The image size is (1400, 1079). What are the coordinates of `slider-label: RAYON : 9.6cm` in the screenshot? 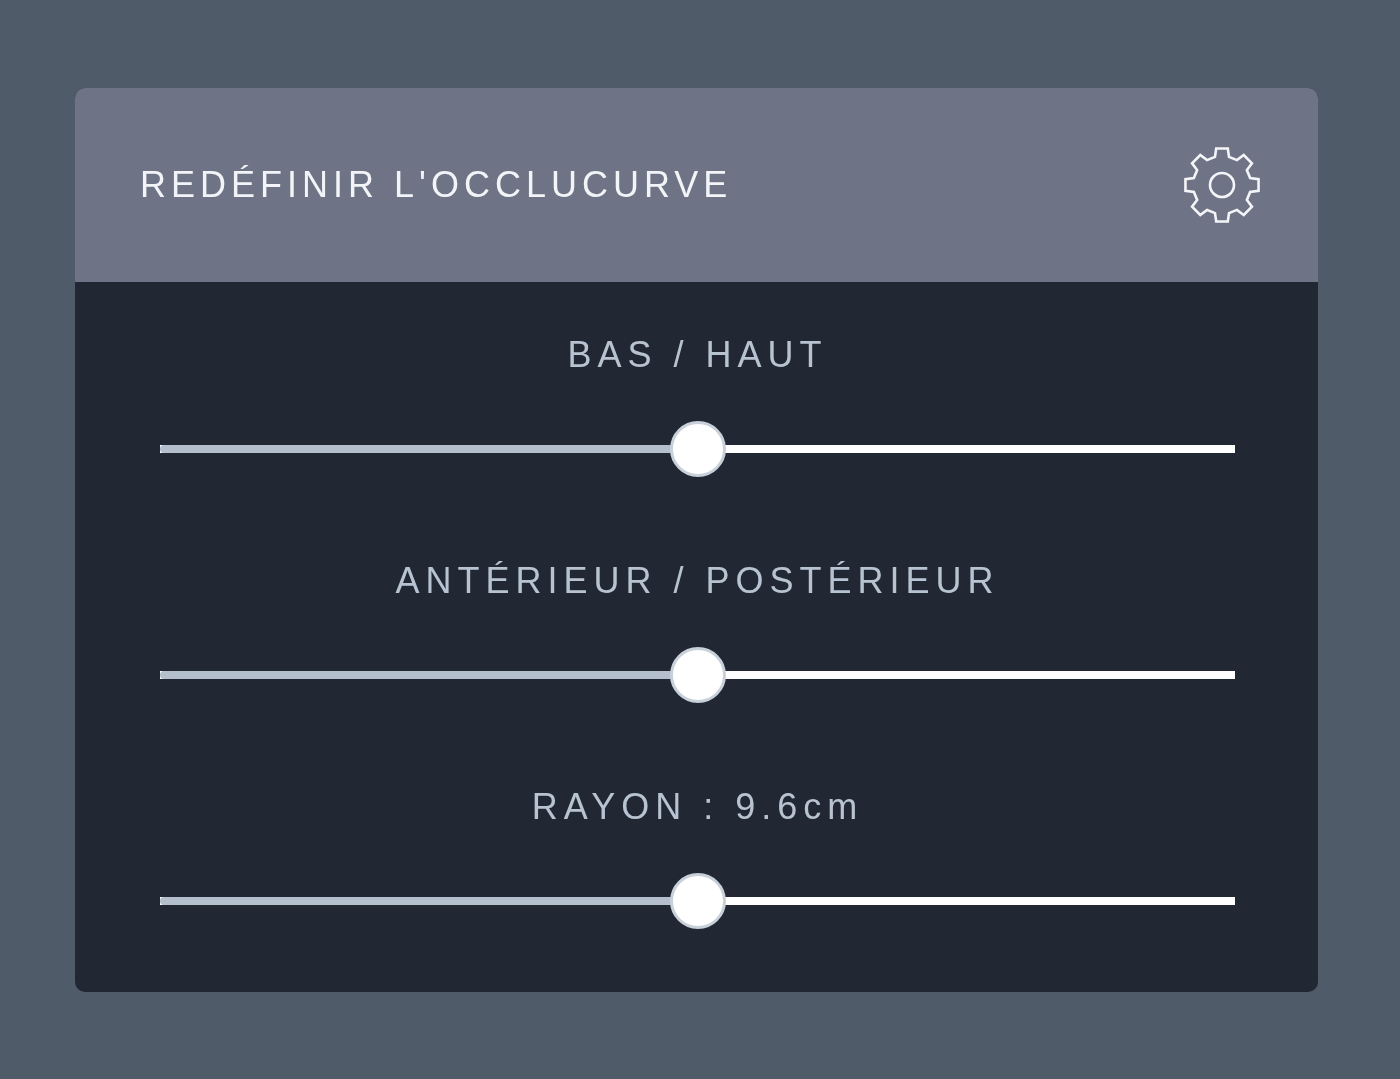 It's located at (697, 807).